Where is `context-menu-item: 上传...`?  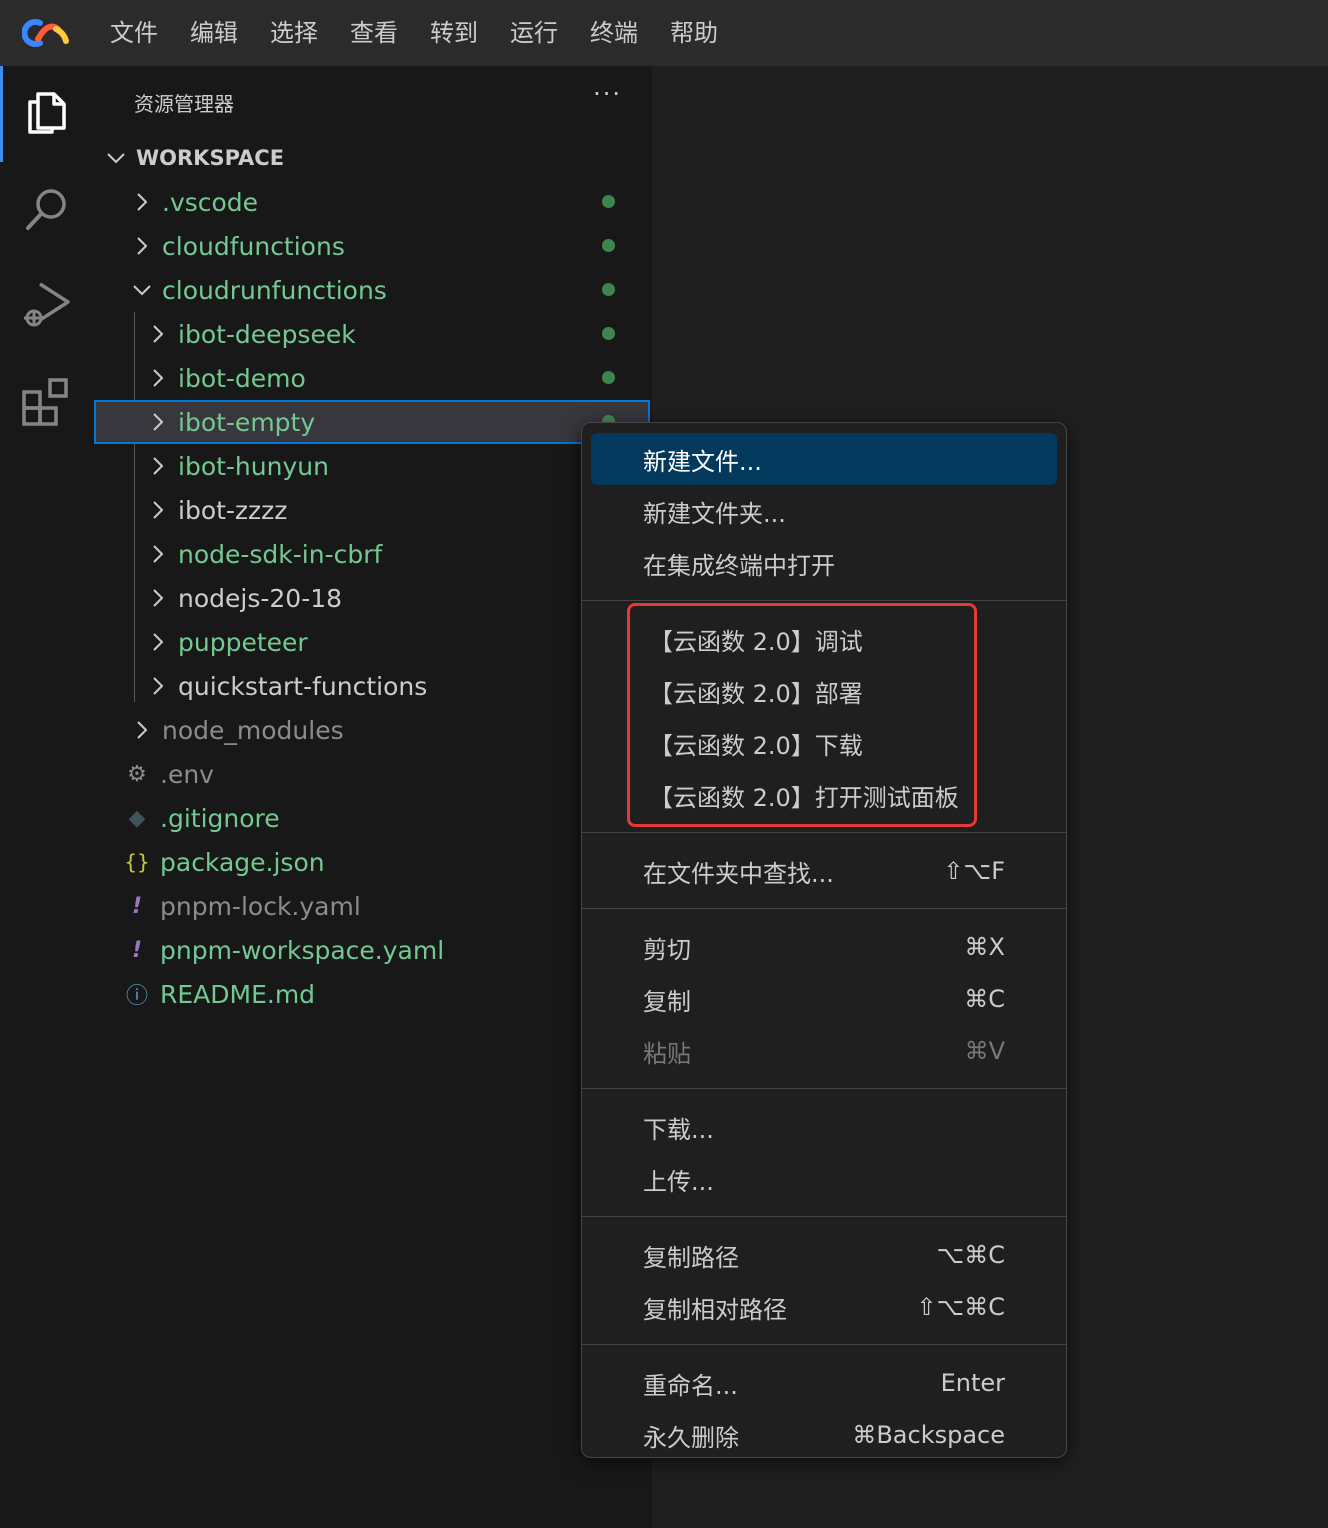 context-menu-item: 上传... is located at coordinates (824, 1179).